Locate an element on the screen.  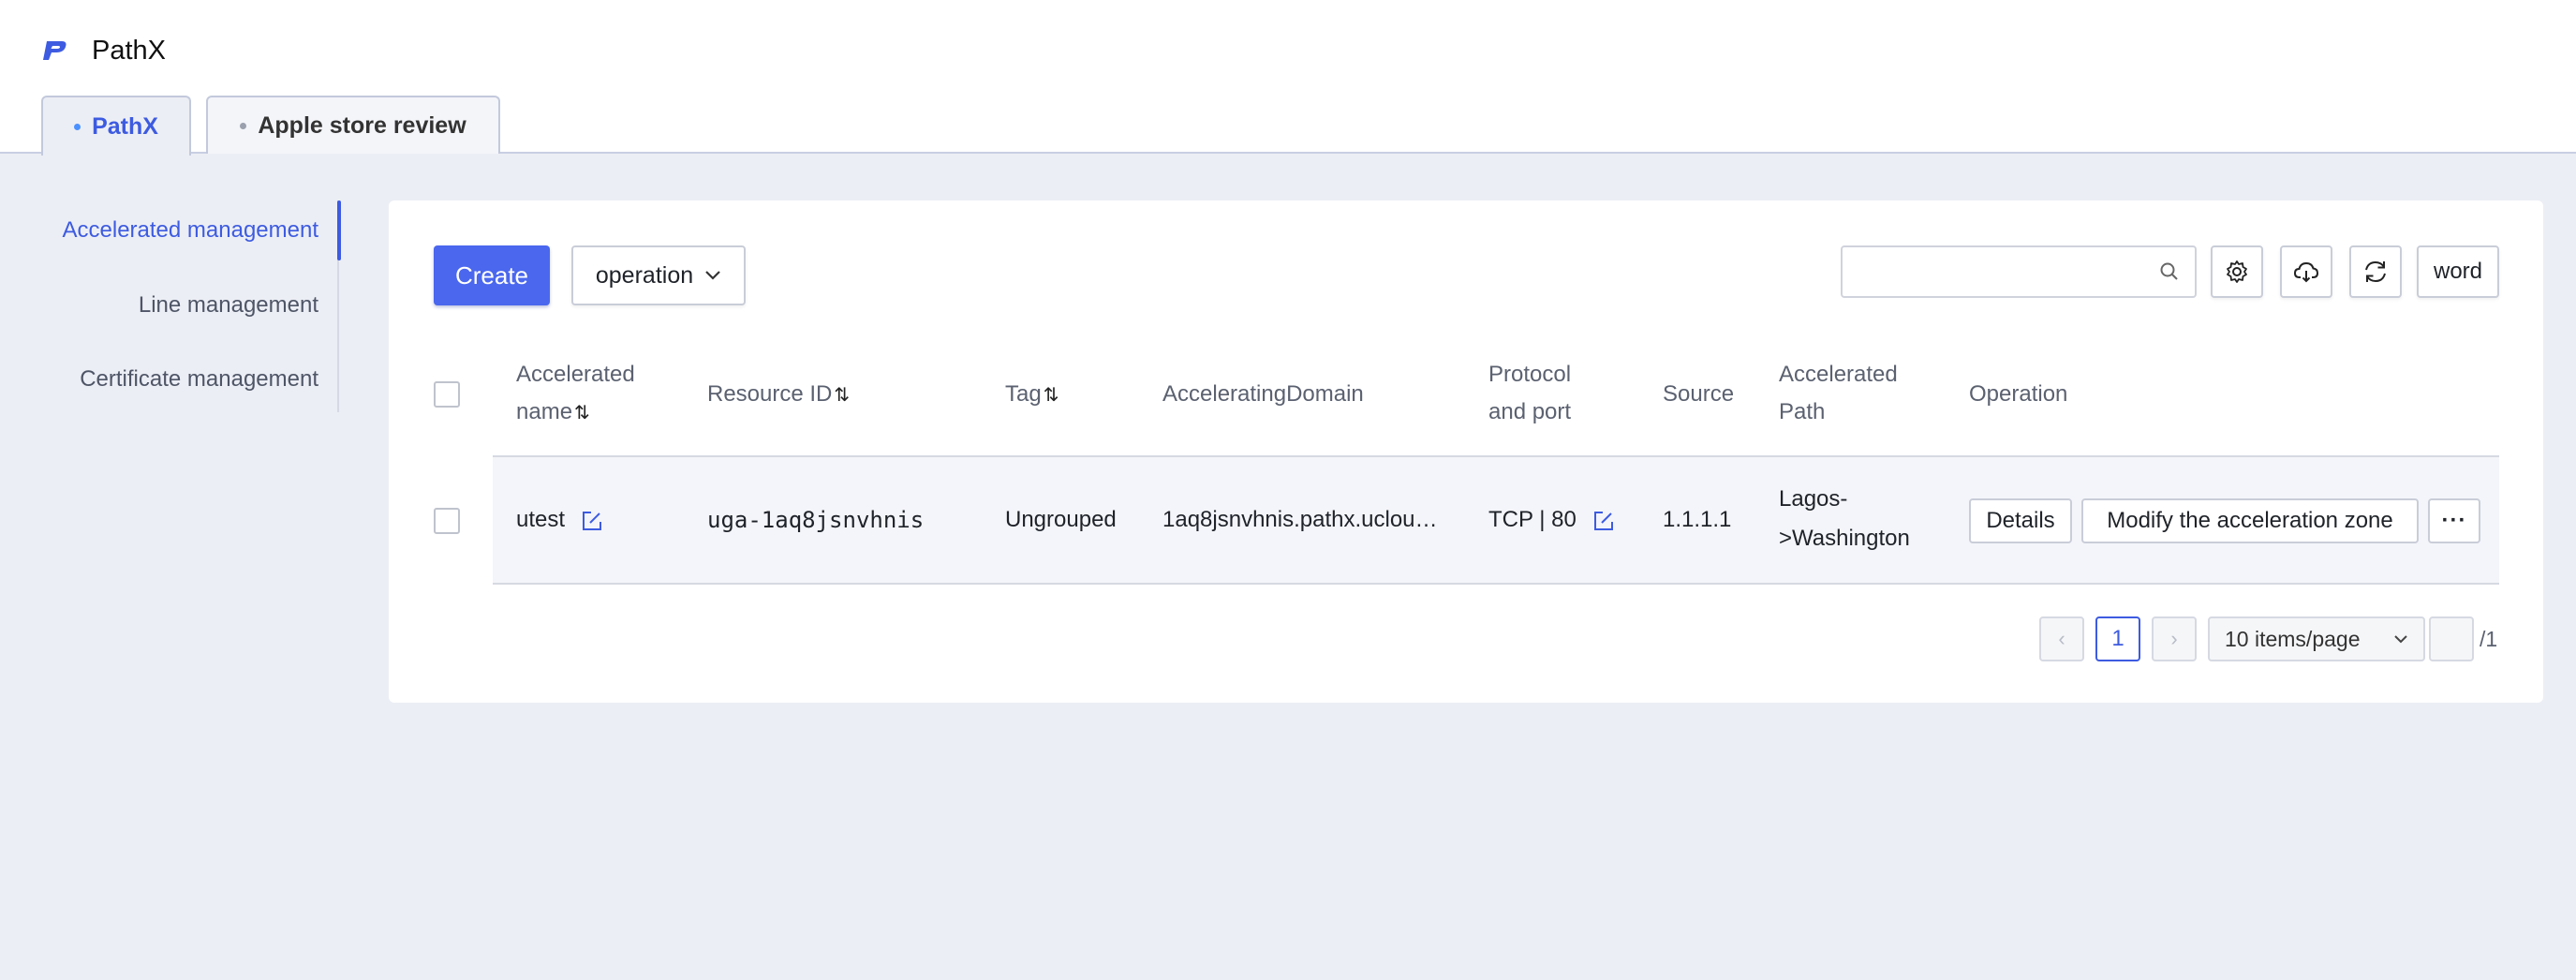
gear-icon is located at coordinates (2237, 271).